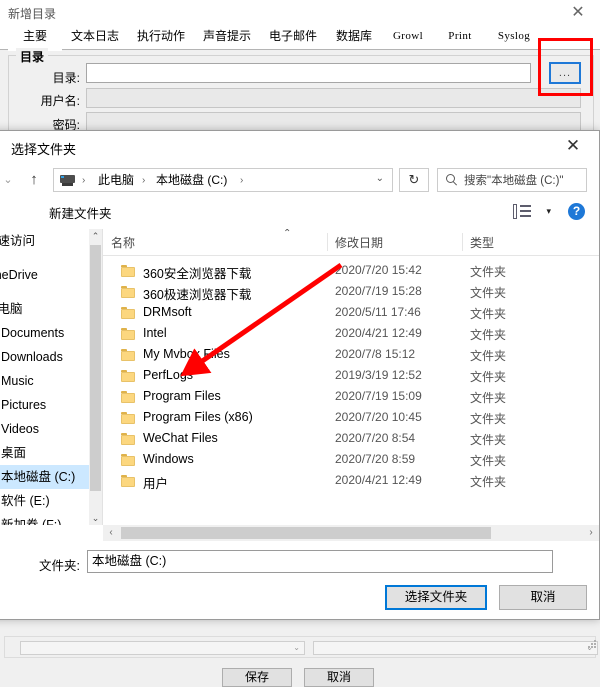 The height and width of the screenshot is (687, 600). What do you see at coordinates (50, 453) in the screenshot?
I see `sidebar-item-8: 桌面` at bounding box center [50, 453].